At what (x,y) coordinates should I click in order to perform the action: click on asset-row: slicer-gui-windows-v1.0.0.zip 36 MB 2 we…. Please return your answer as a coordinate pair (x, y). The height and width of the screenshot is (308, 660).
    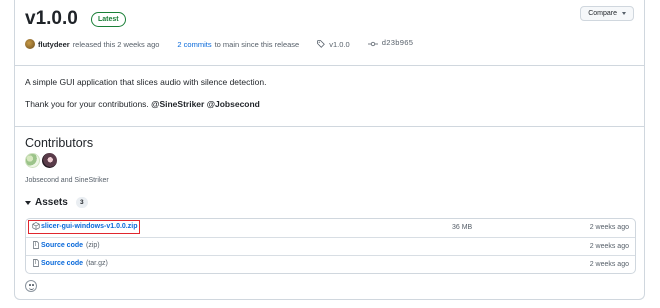
    Looking at the image, I should click on (330, 228).